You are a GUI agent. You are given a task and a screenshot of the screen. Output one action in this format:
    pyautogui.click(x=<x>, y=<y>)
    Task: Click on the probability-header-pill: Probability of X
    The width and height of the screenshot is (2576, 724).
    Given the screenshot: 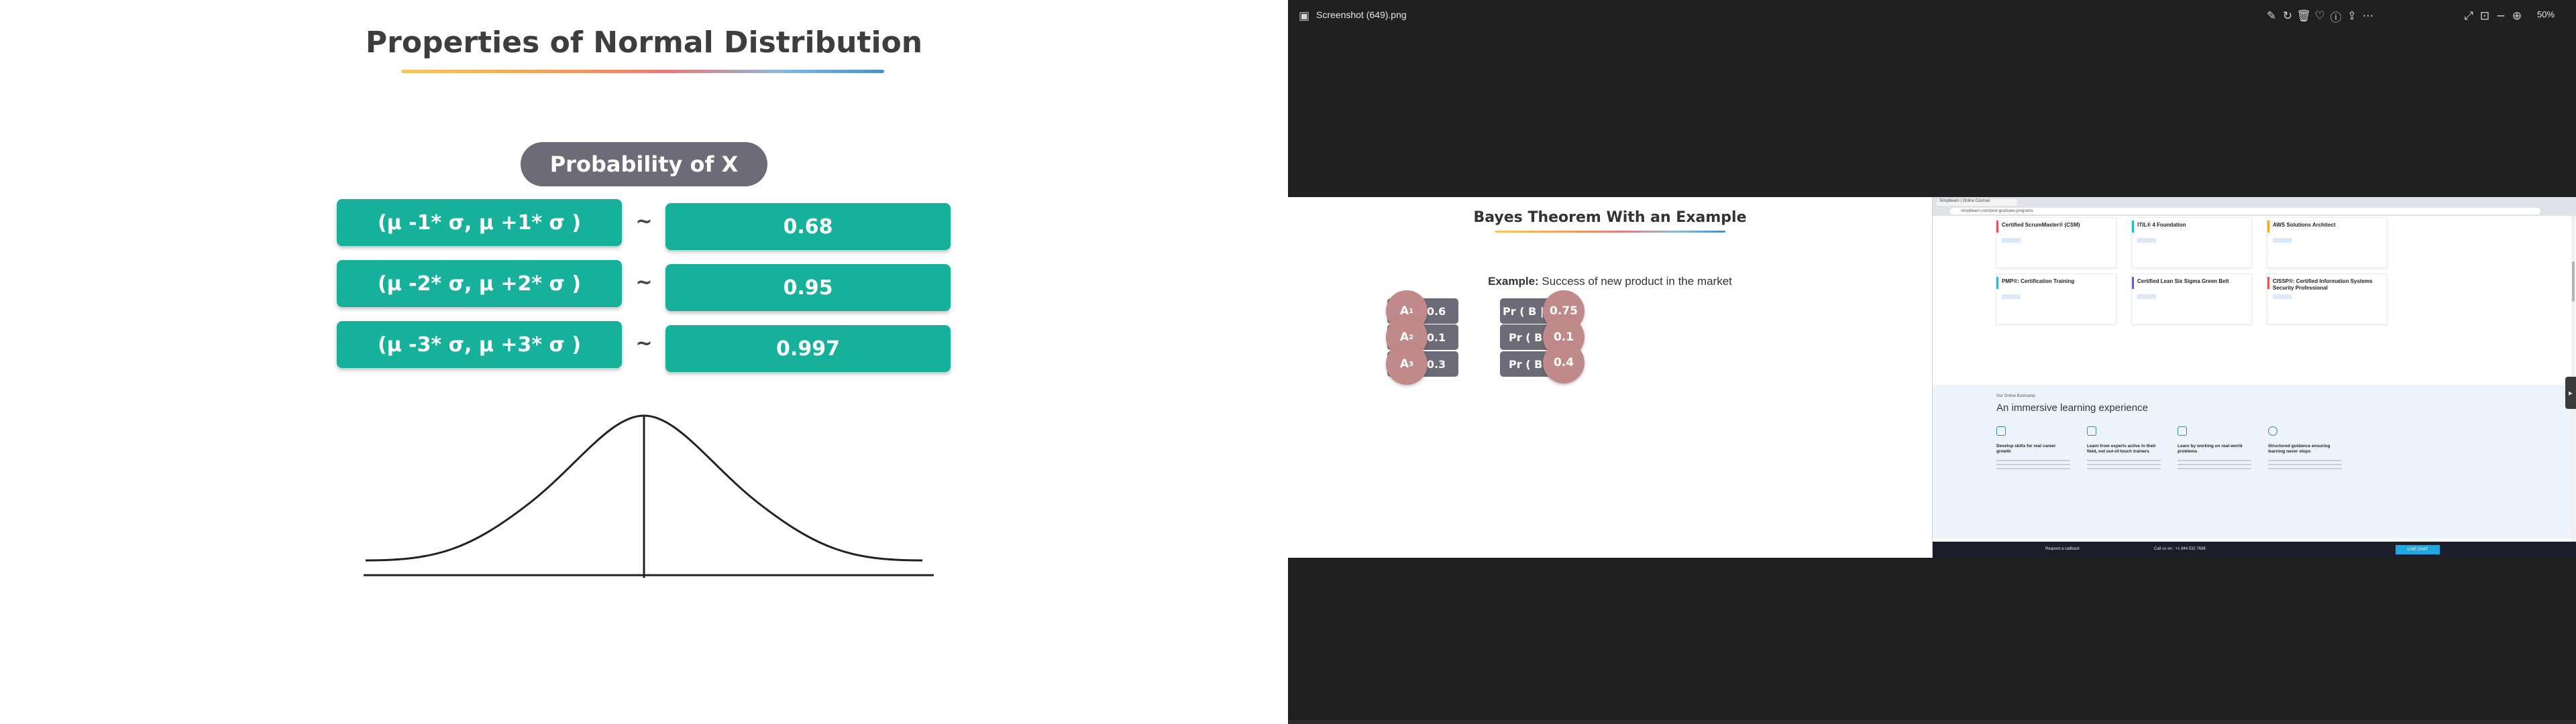 What is the action you would take?
    pyautogui.click(x=644, y=164)
    